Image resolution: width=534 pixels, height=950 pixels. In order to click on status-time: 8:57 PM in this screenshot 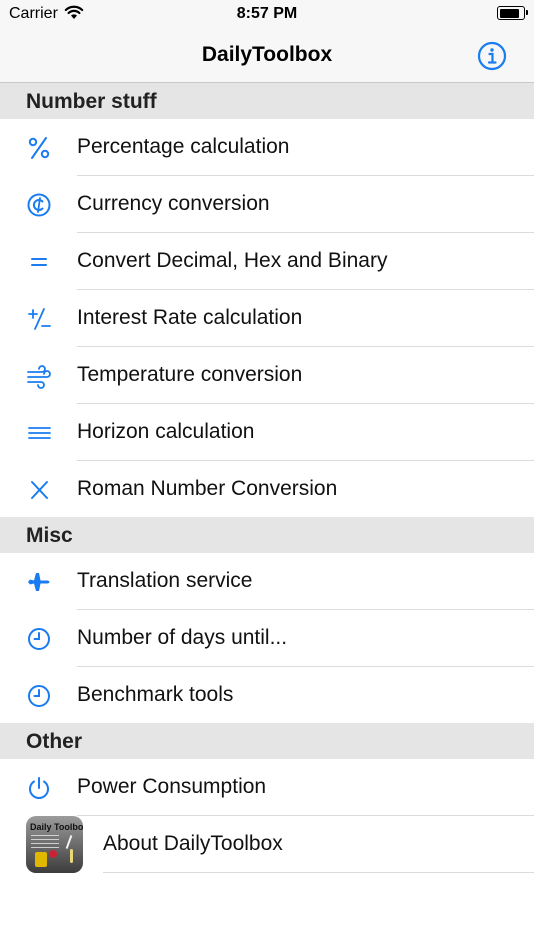, I will do `click(267, 13)`.